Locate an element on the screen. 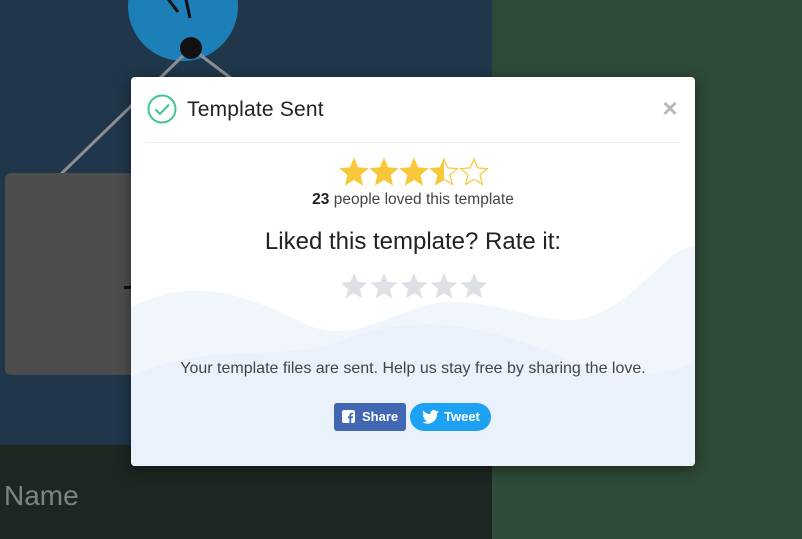 This screenshot has height=539, width=802. share-label: Share is located at coordinates (380, 416).